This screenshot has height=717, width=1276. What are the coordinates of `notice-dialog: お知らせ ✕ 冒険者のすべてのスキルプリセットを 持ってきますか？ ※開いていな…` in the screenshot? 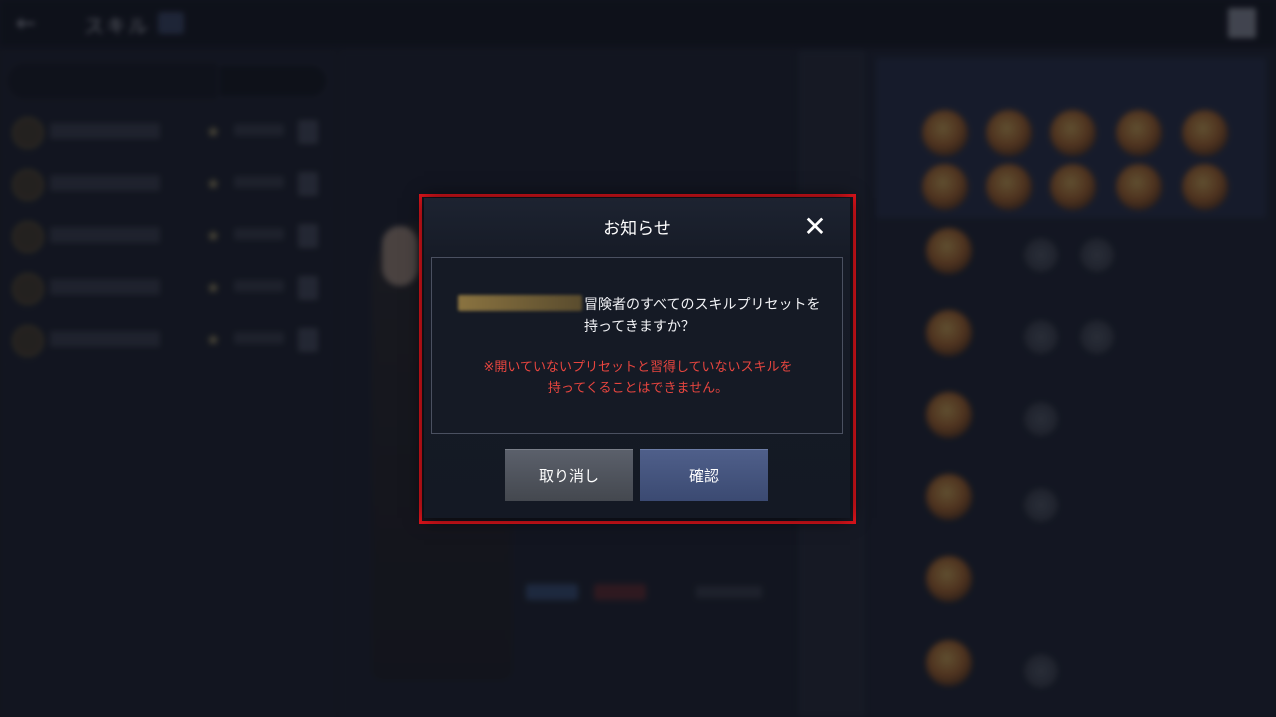 It's located at (637, 358).